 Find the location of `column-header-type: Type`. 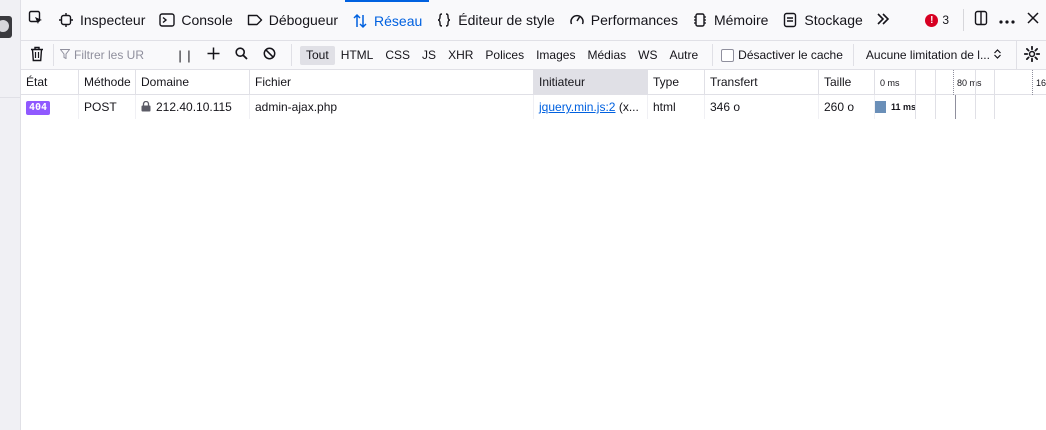

column-header-type: Type is located at coordinates (676, 82).